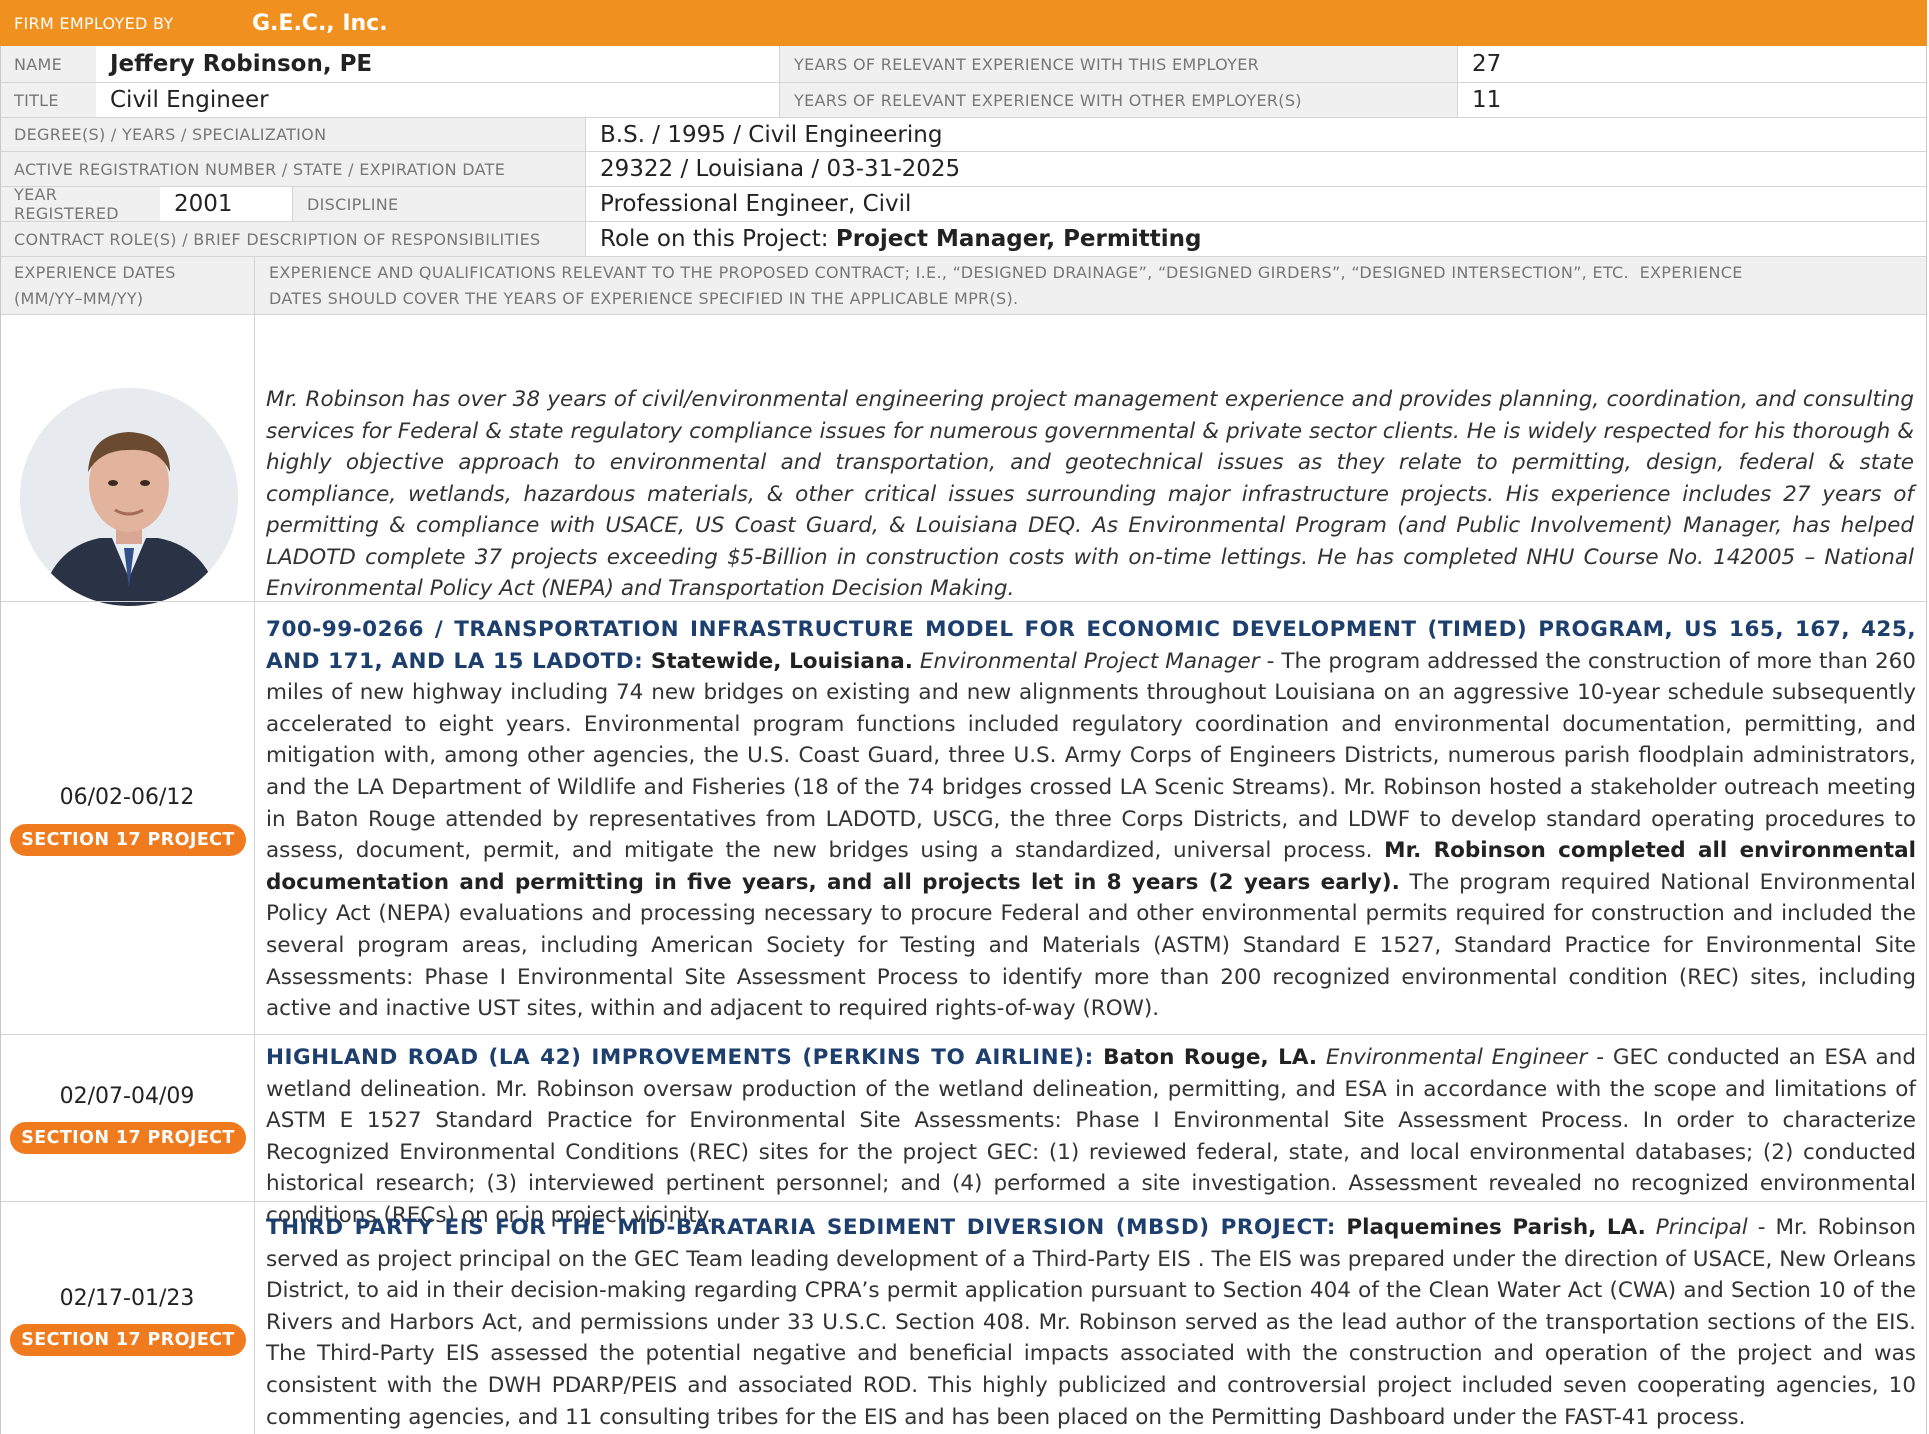  I want to click on years-other-value: 11, so click(1487, 100).